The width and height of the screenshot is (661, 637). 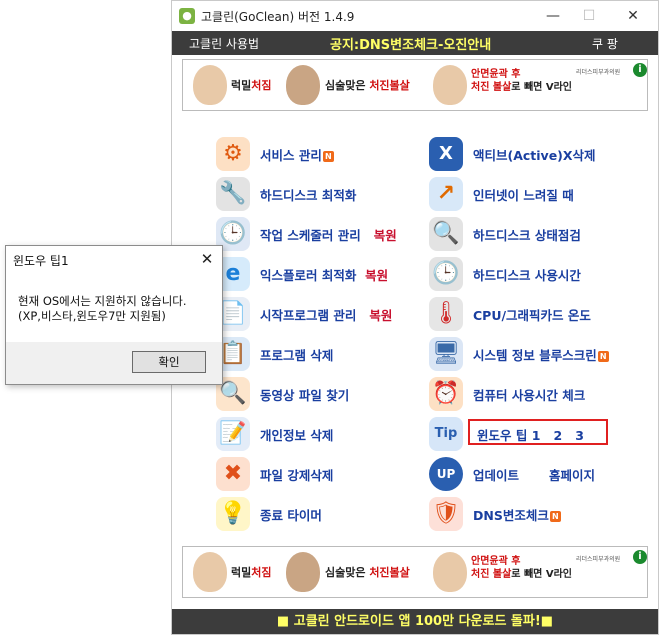 I want to click on alarm-clock-icon: ⏰, so click(x=446, y=394).